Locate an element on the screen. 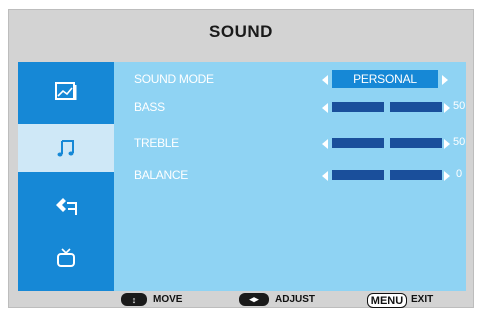  balance-row: BALANCE 0 is located at coordinates (290, 176).